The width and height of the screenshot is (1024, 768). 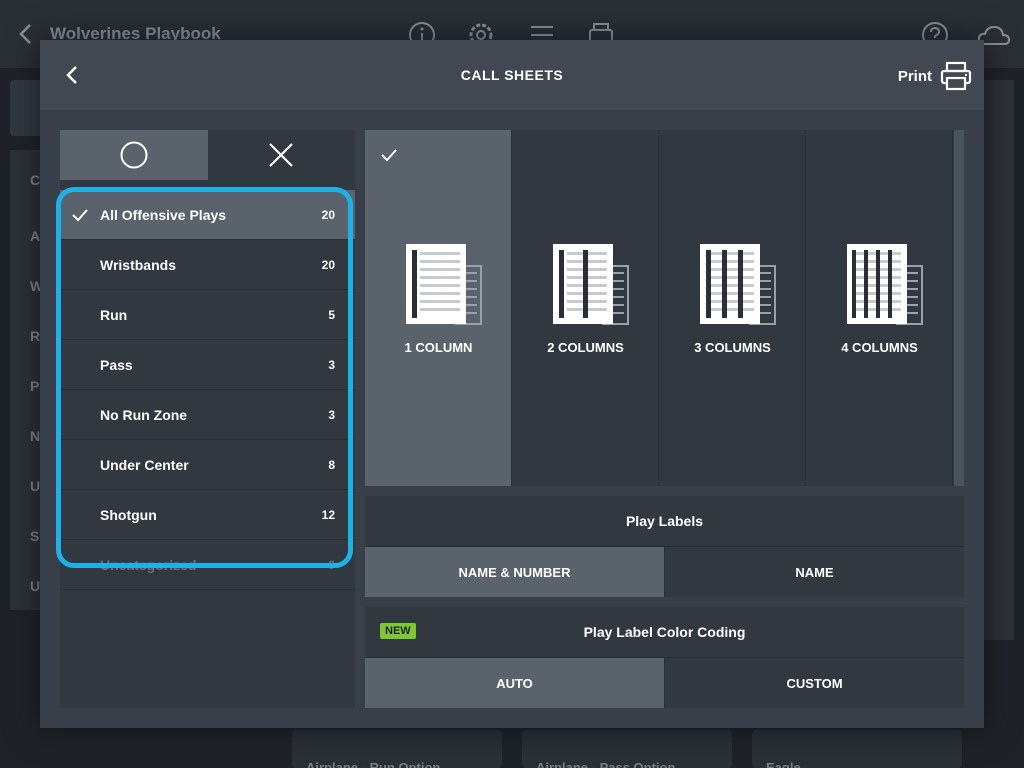 What do you see at coordinates (664, 521) in the screenshot?
I see `play-labels-title: Play Labels` at bounding box center [664, 521].